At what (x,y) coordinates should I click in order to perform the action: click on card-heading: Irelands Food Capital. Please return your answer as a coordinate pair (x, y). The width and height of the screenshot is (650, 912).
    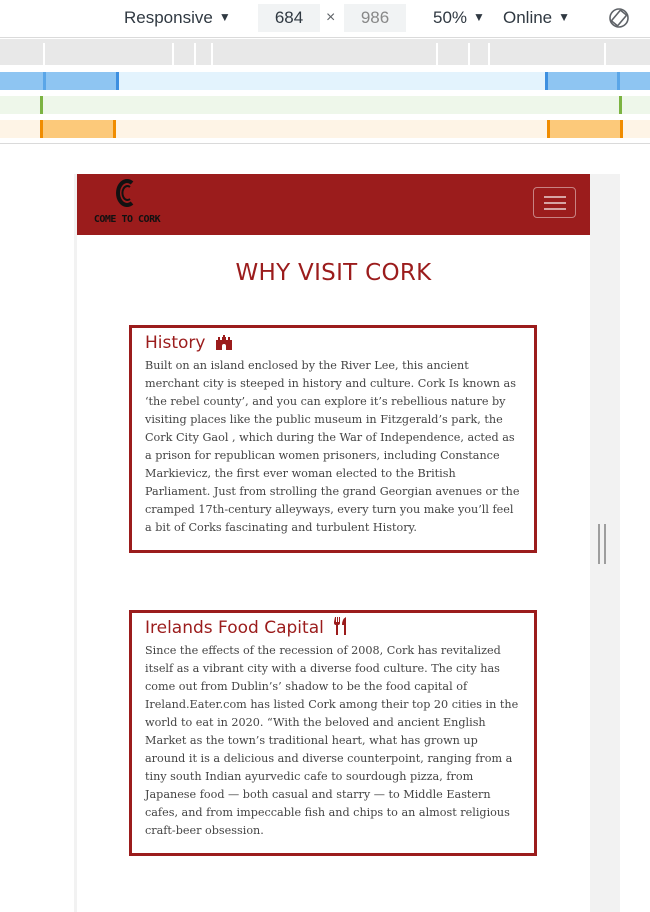
    Looking at the image, I should click on (332, 628).